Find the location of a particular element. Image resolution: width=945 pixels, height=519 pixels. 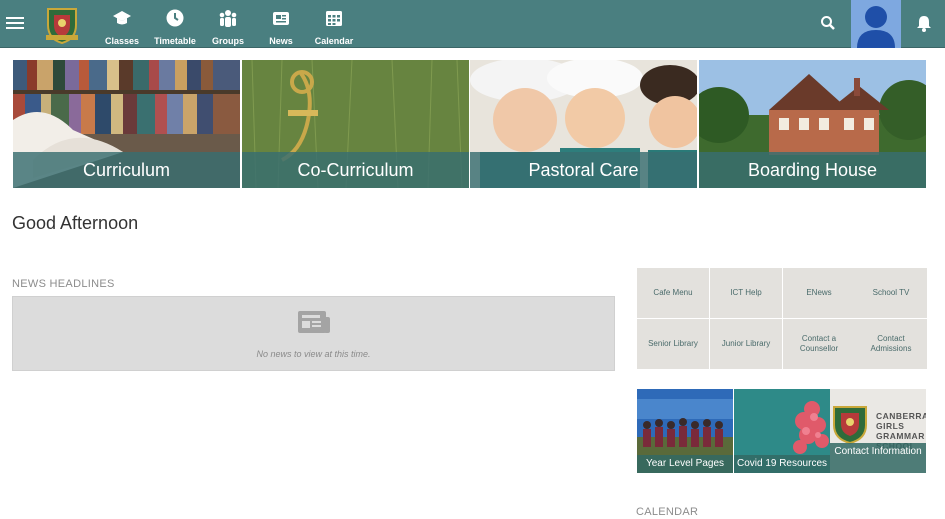

avatar-silhouette-icon is located at coordinates (876, 27).